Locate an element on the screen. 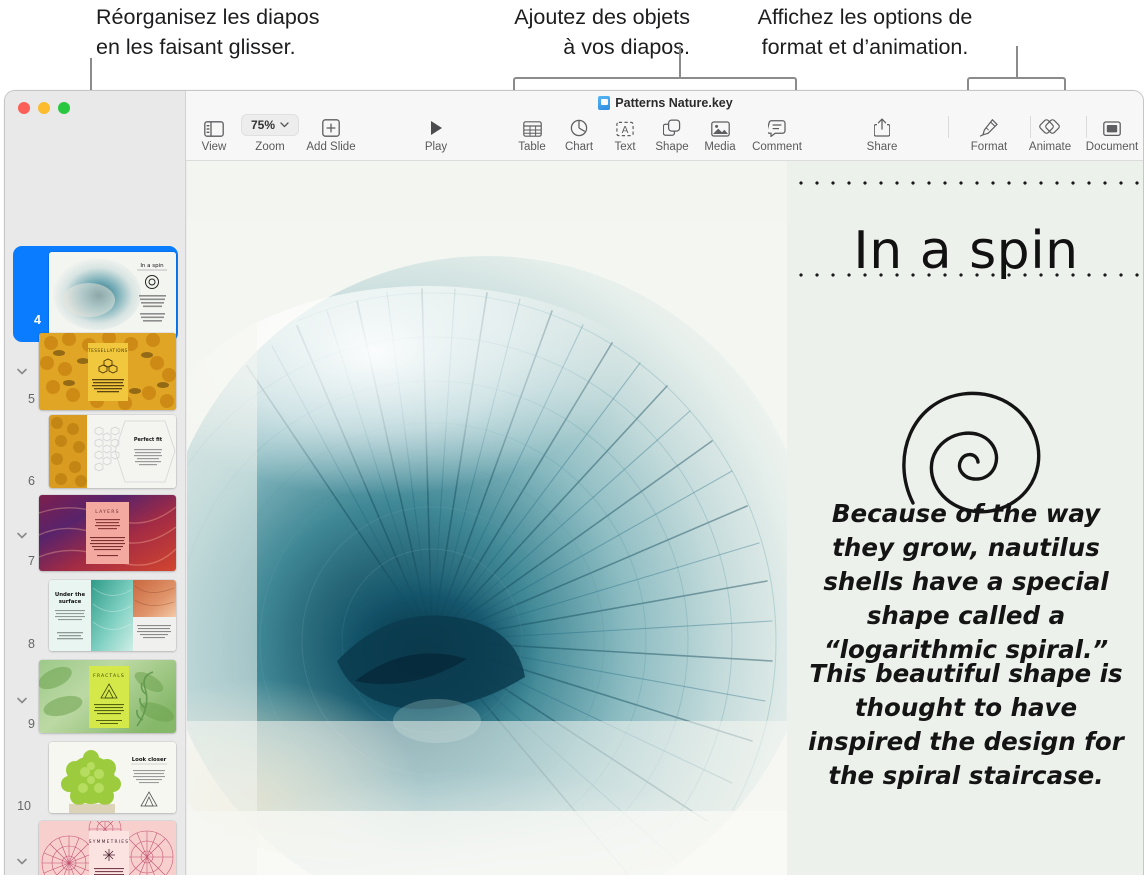  table-icon is located at coordinates (532, 125).